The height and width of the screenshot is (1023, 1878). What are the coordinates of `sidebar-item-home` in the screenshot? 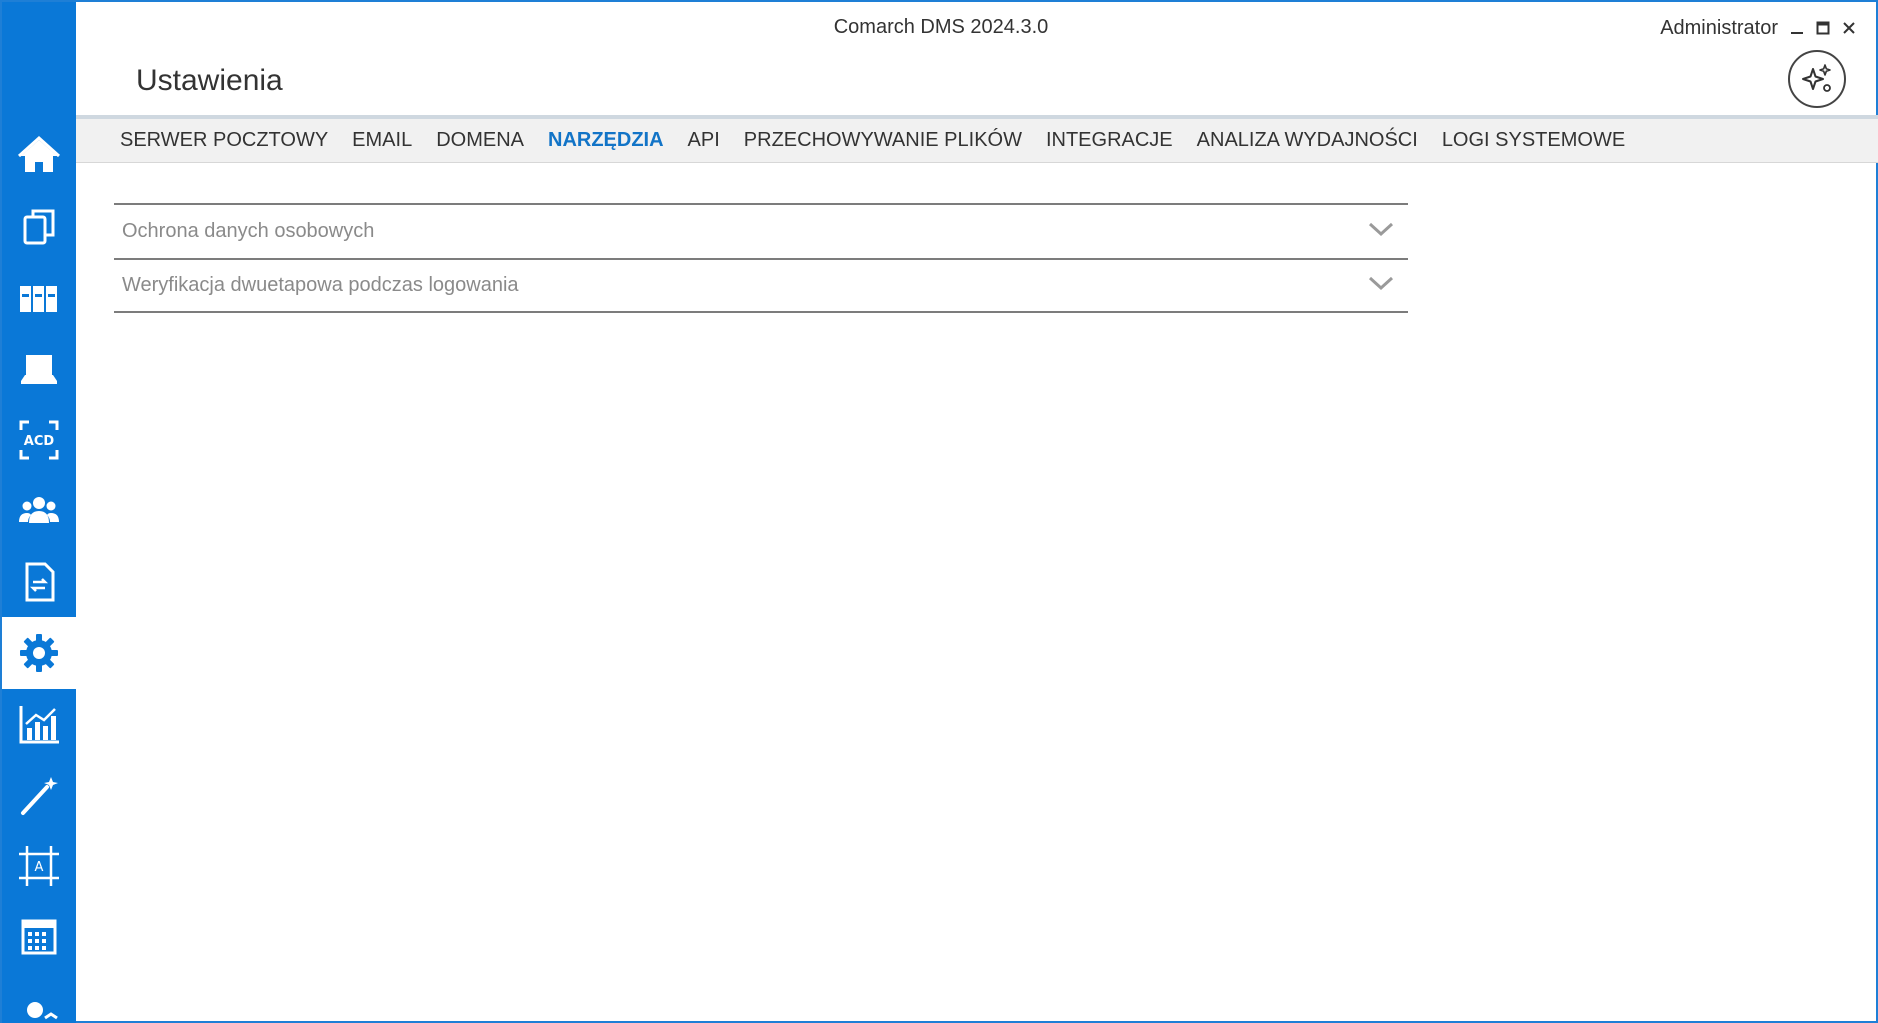 It's located at (39, 156).